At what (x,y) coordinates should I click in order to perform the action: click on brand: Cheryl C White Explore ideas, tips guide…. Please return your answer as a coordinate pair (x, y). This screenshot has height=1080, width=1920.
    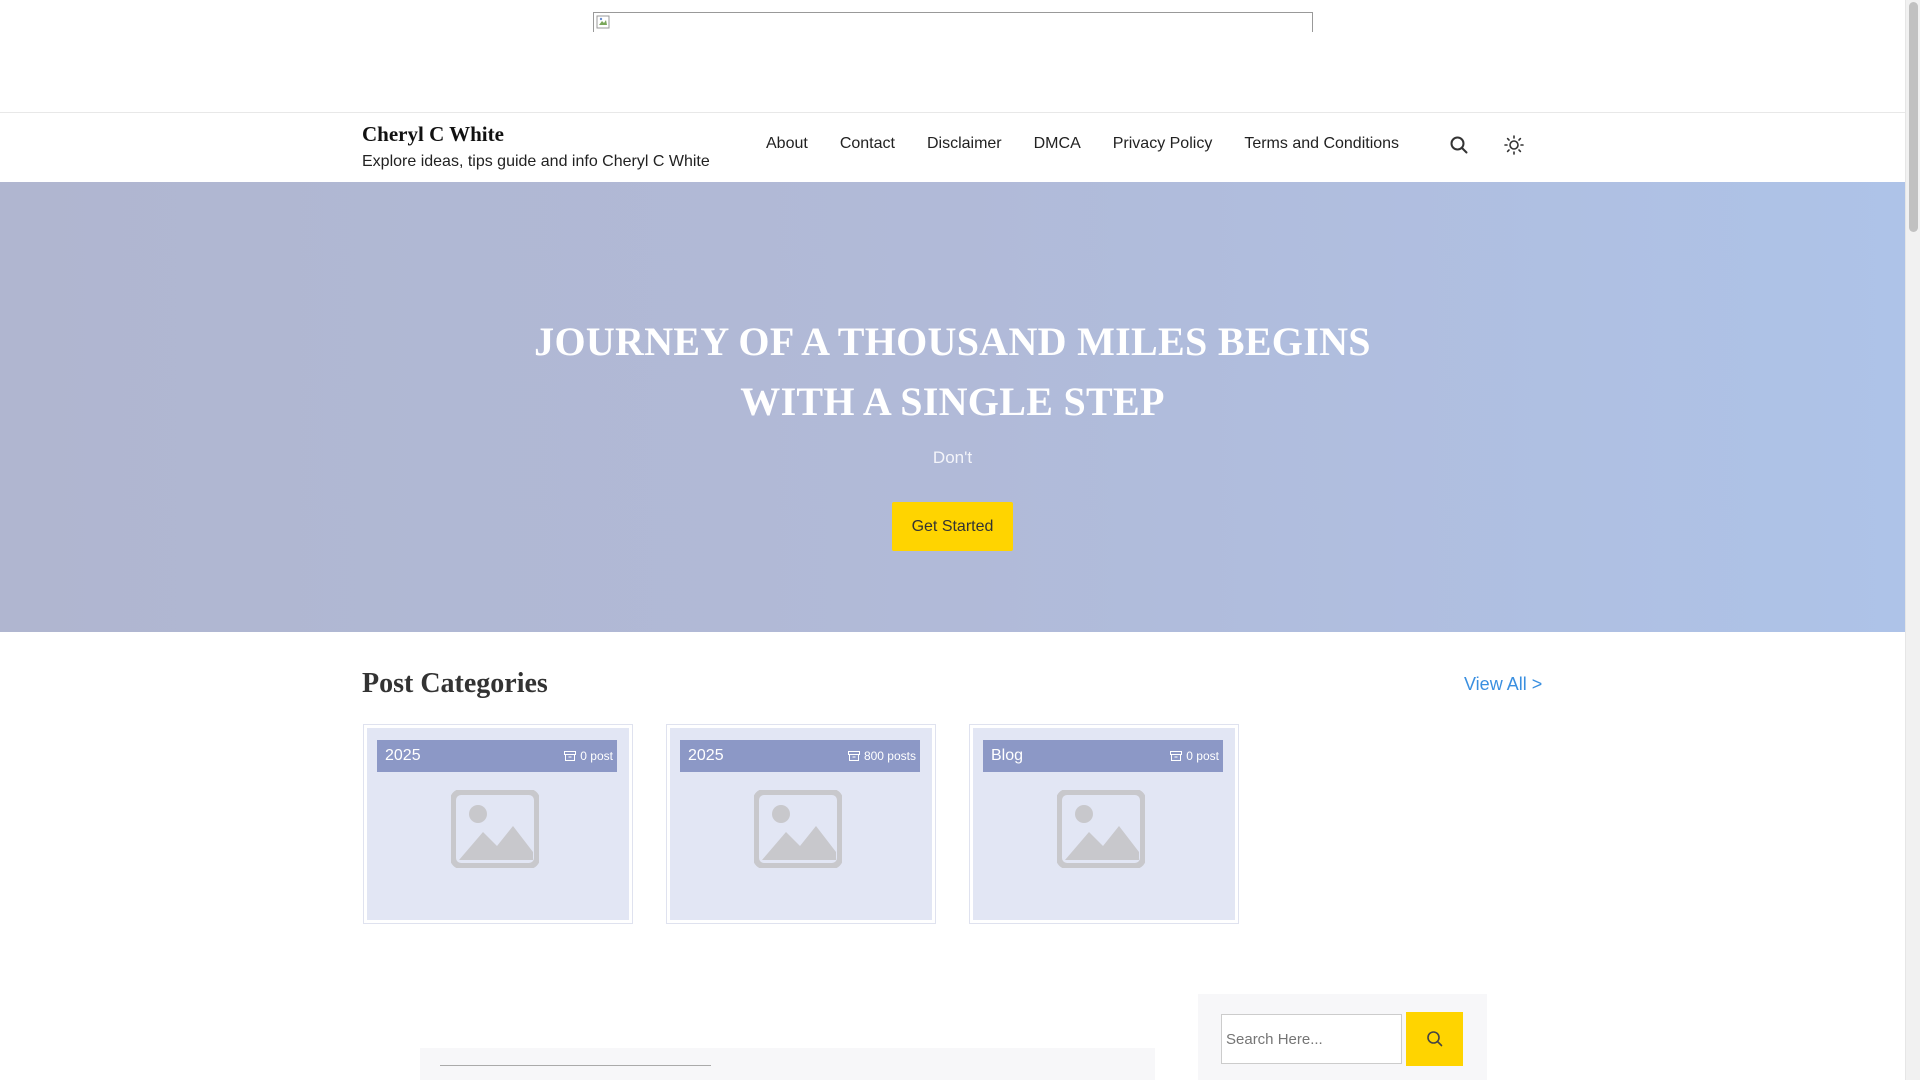
    Looking at the image, I should click on (536, 146).